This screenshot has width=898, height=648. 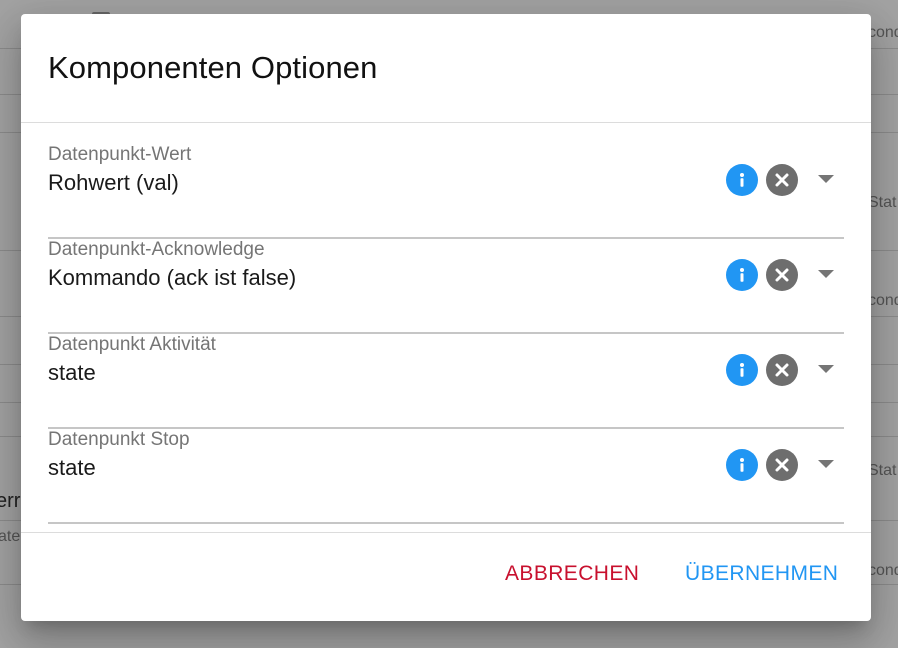 What do you see at coordinates (120, 154) in the screenshot?
I see `field-label: Datenpunkt-Wert` at bounding box center [120, 154].